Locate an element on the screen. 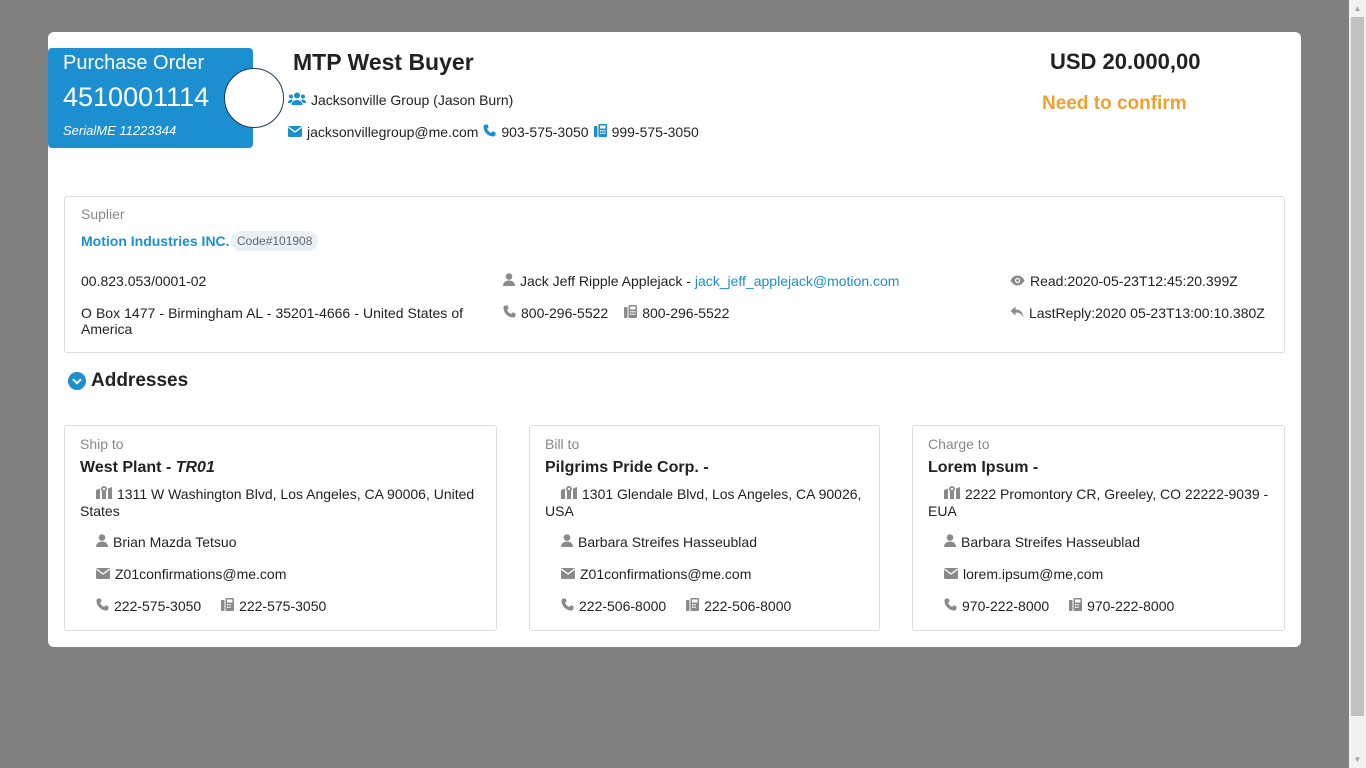 The height and width of the screenshot is (768, 1366). ship-to-name-text: West Plant - is located at coordinates (128, 467).